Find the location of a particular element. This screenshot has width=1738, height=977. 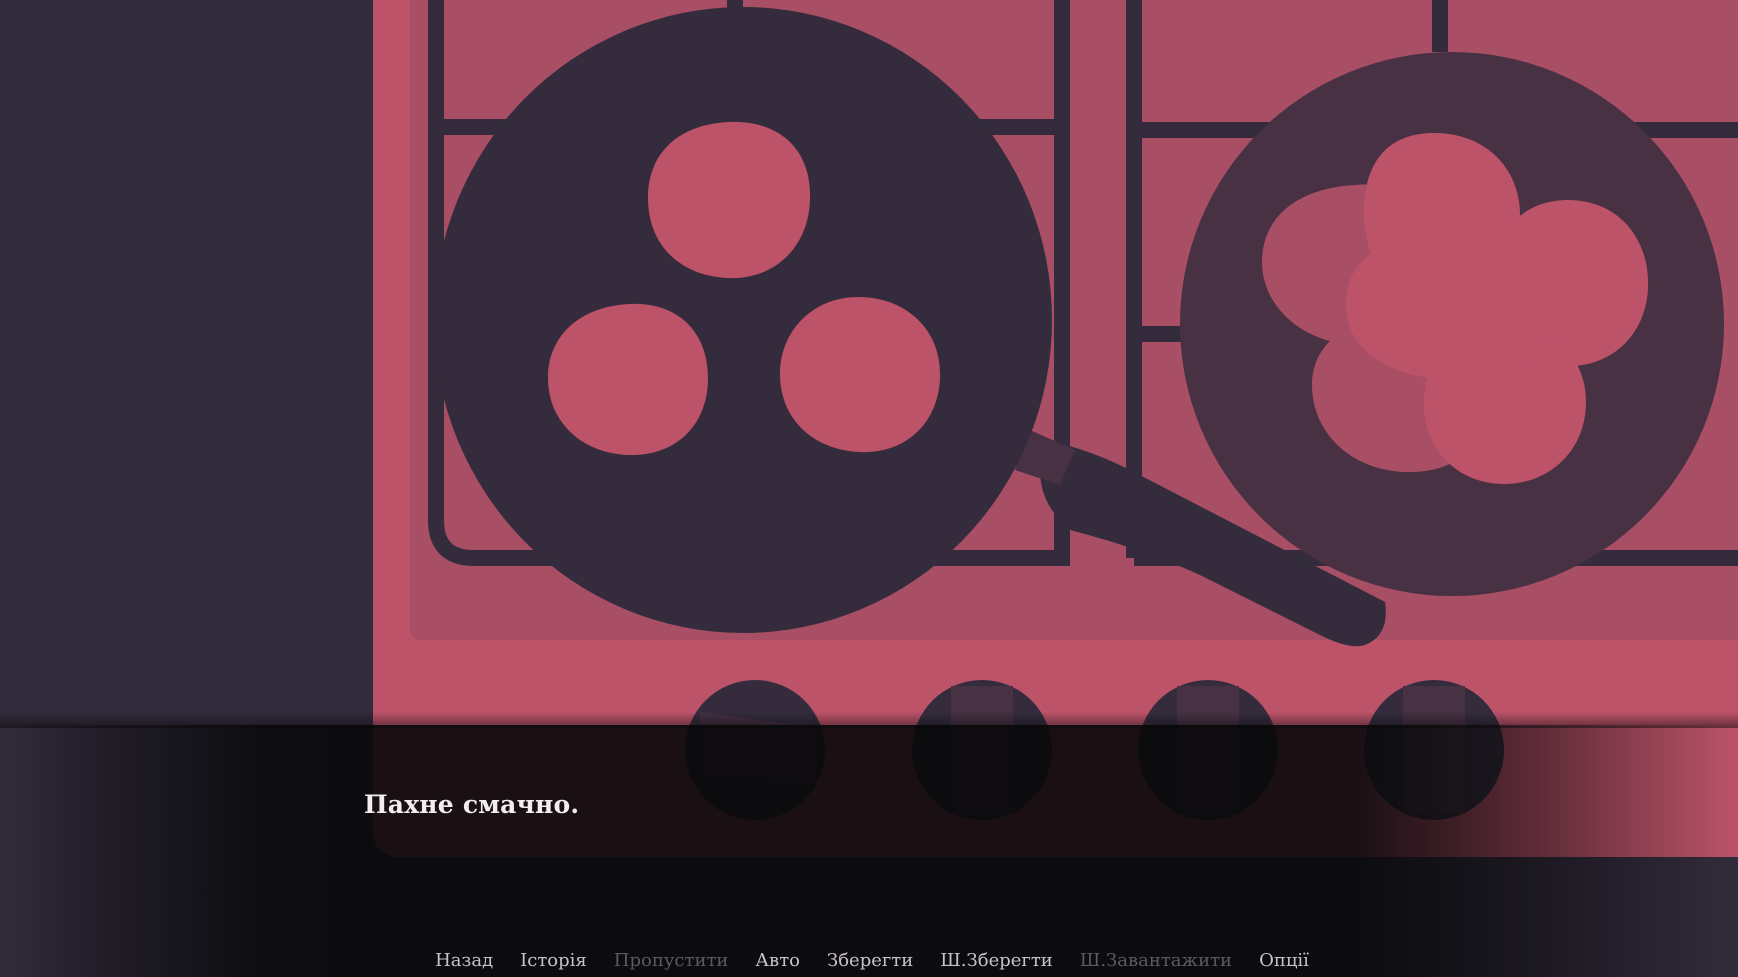

quick-menu-save: Зберегти is located at coordinates (870, 960).